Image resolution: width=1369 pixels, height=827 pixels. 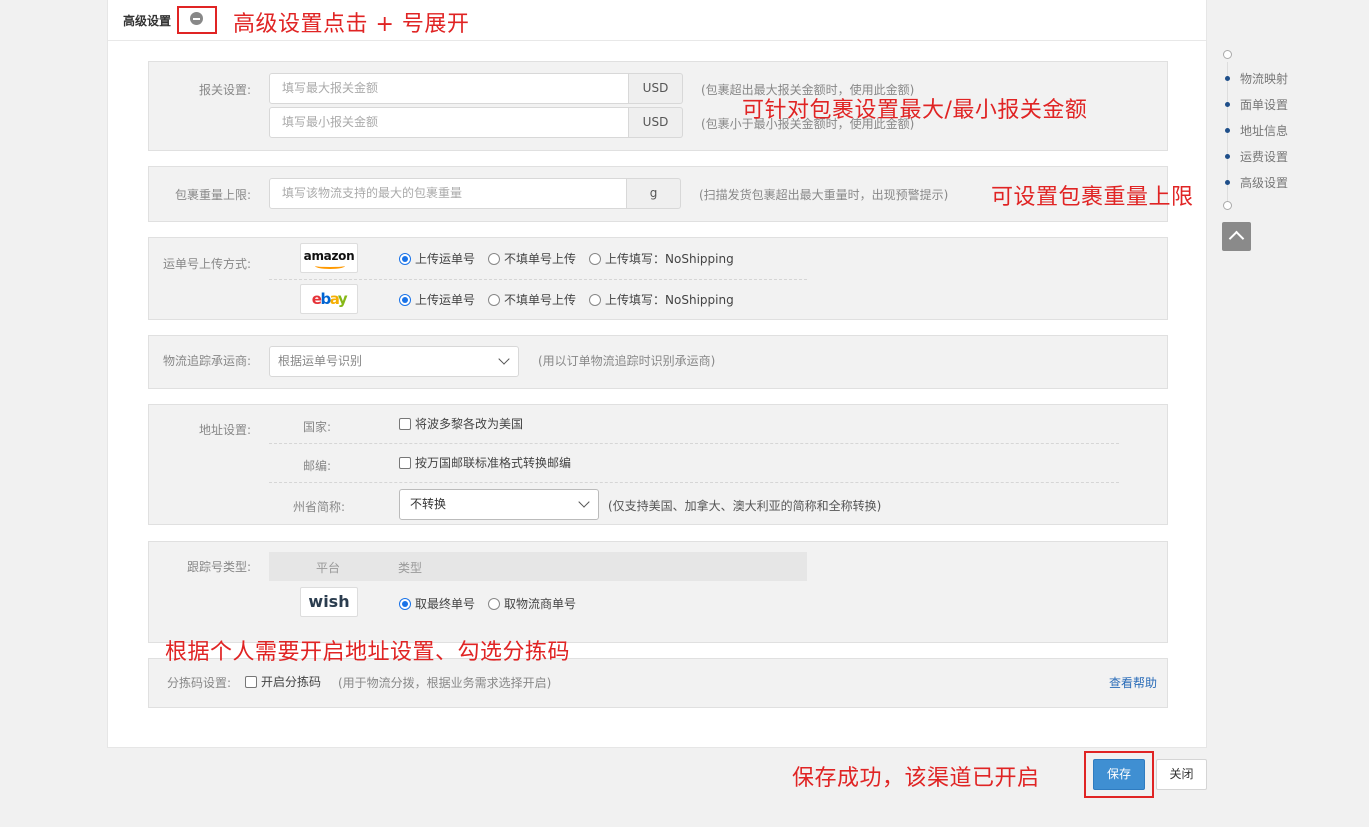 I want to click on back-to-top-button, so click(x=1236, y=236).